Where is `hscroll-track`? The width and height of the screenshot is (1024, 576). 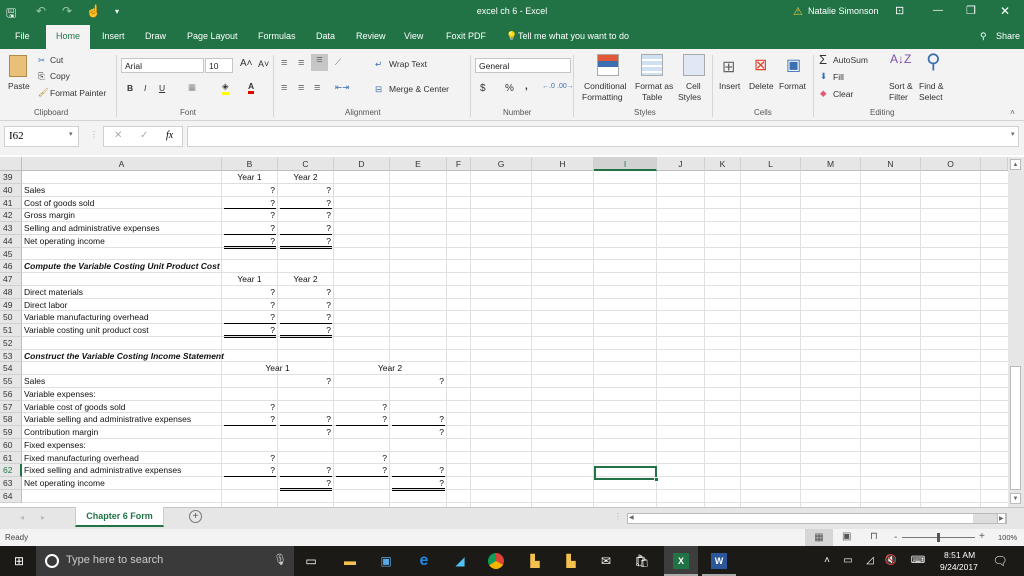 hscroll-track is located at coordinates (985, 518).